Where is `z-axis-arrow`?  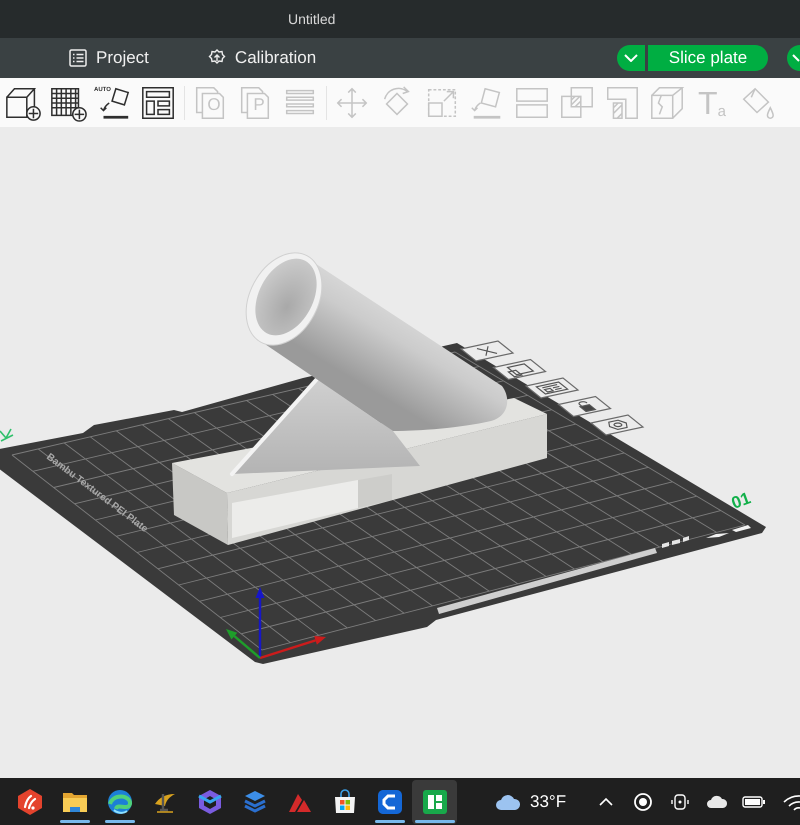
z-axis-arrow is located at coordinates (260, 622).